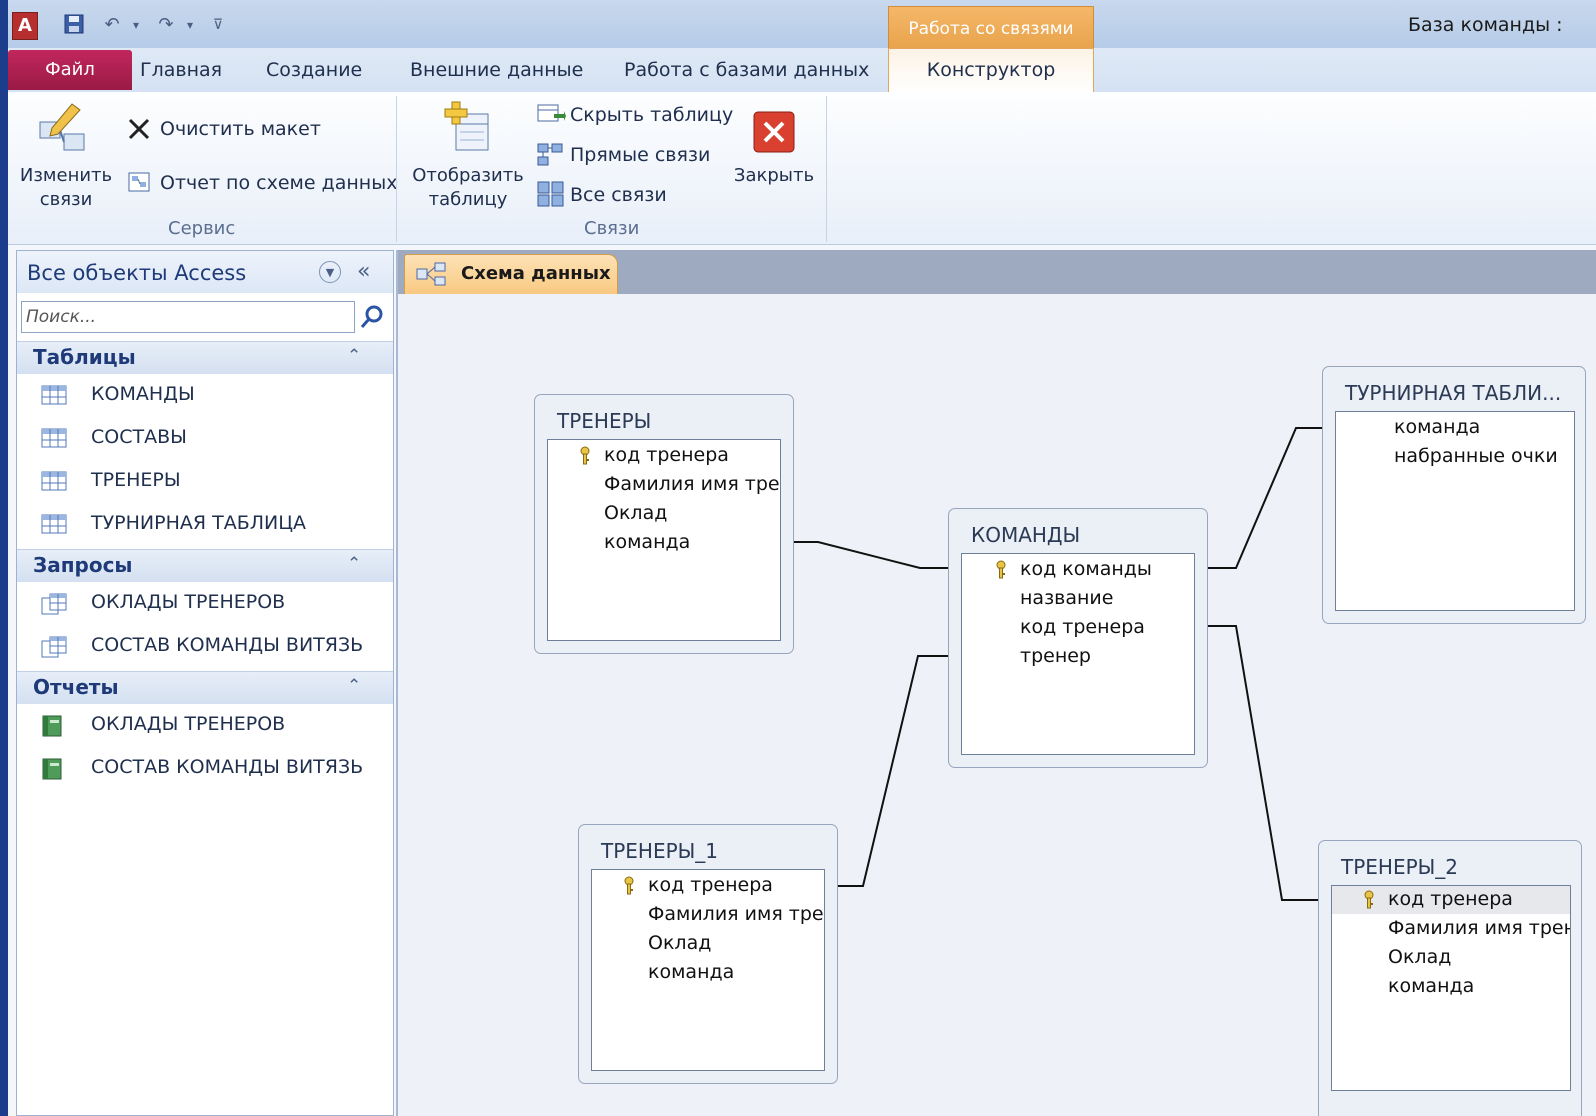 The height and width of the screenshot is (1116, 1596). I want to click on relationship-line, so click(867, 555).